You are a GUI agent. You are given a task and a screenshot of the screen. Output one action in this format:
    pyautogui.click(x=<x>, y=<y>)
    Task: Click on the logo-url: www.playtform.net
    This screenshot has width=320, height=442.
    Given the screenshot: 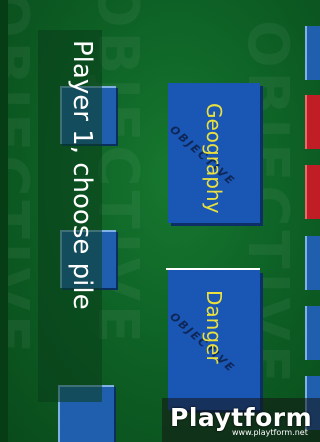 What is the action you would take?
    pyautogui.click(x=270, y=432)
    